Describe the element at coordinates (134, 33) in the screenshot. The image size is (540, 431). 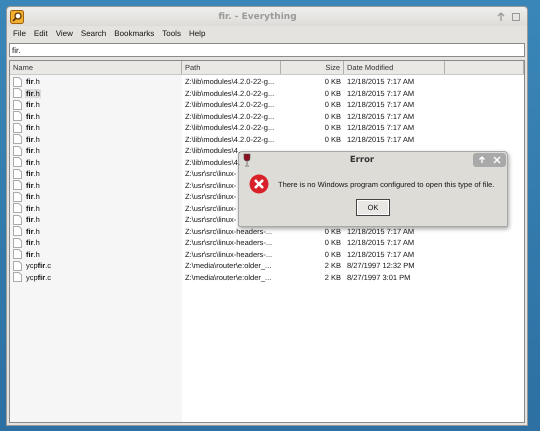
I see `menu-item: Bookmarks` at that location.